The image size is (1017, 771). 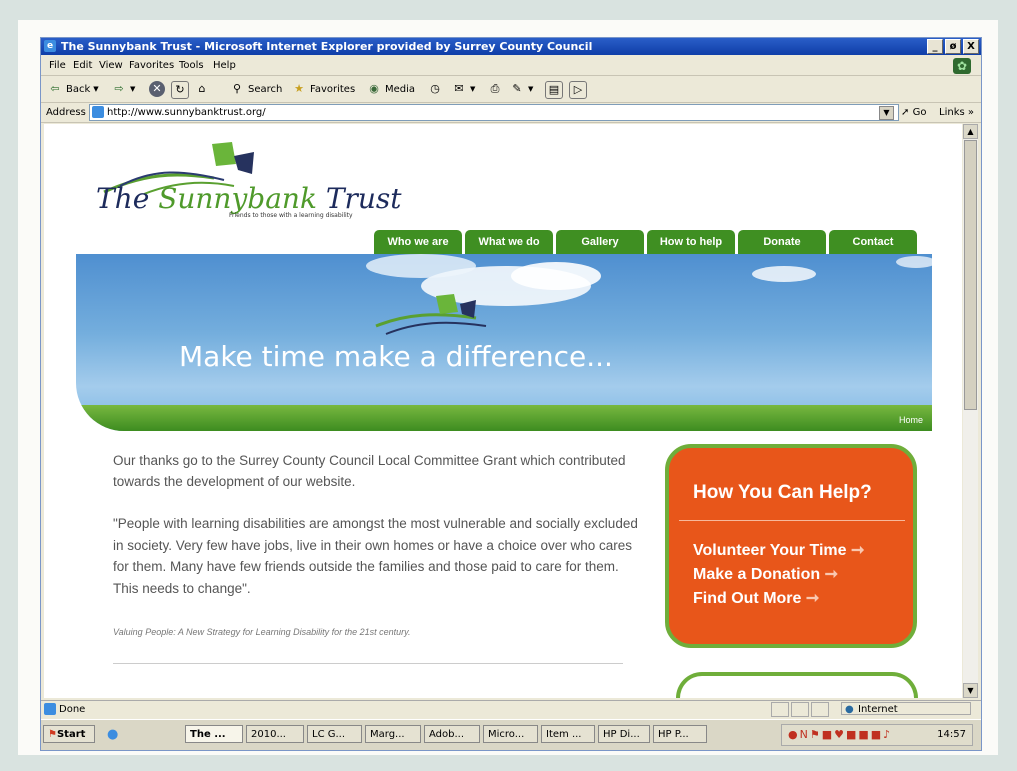 I want to click on system-tray: ●N⚑■♥■■■♪ 14:57, so click(x=877, y=735).